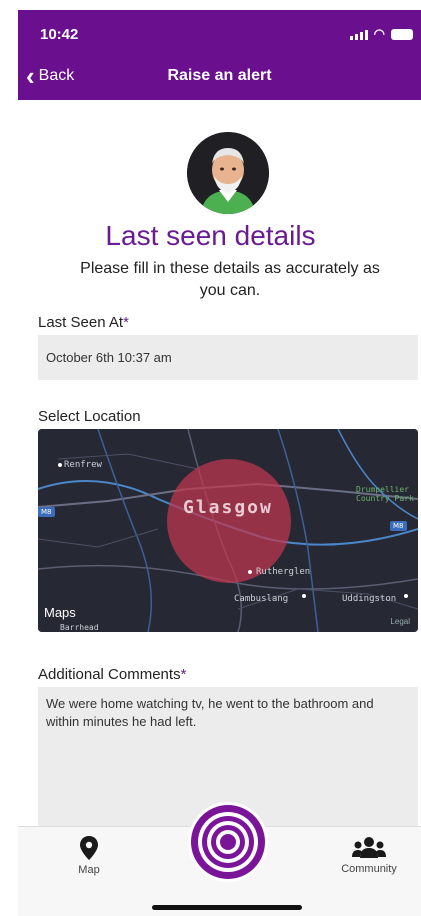 This screenshot has width=421, height=916. I want to click on missing-person-avatar, so click(228, 173).